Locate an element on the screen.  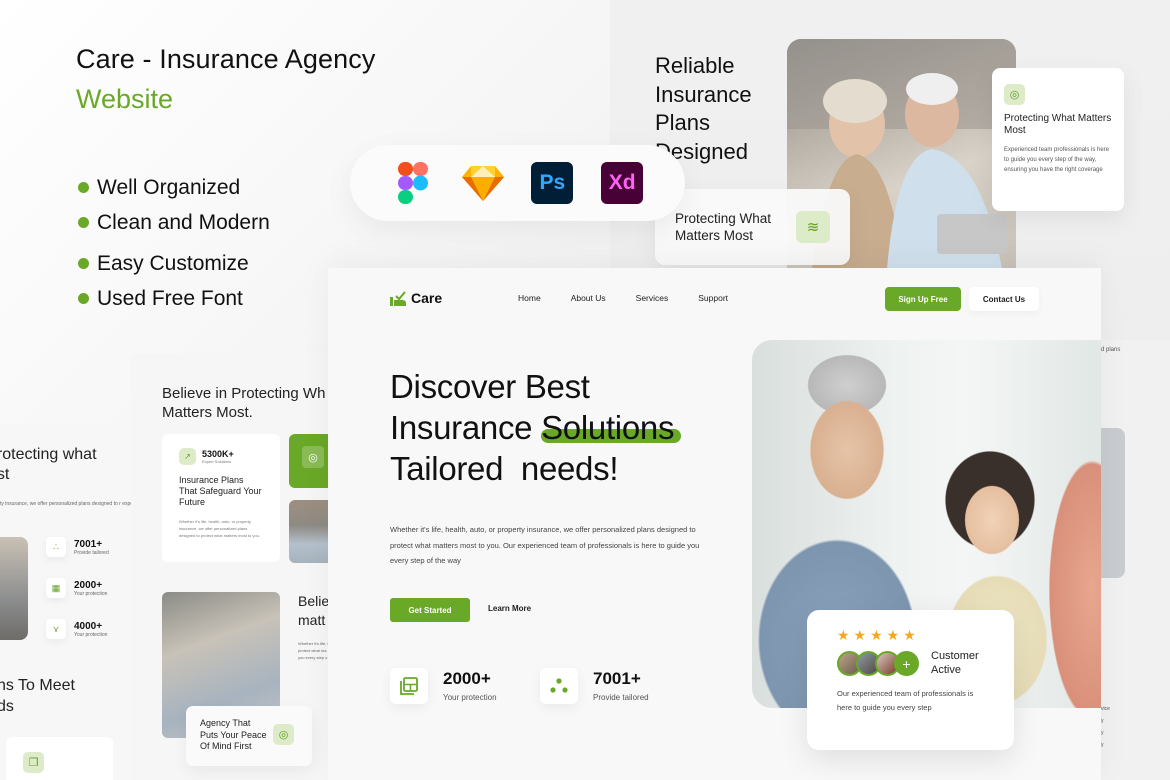
customer-avatars: + is located at coordinates (878, 663).